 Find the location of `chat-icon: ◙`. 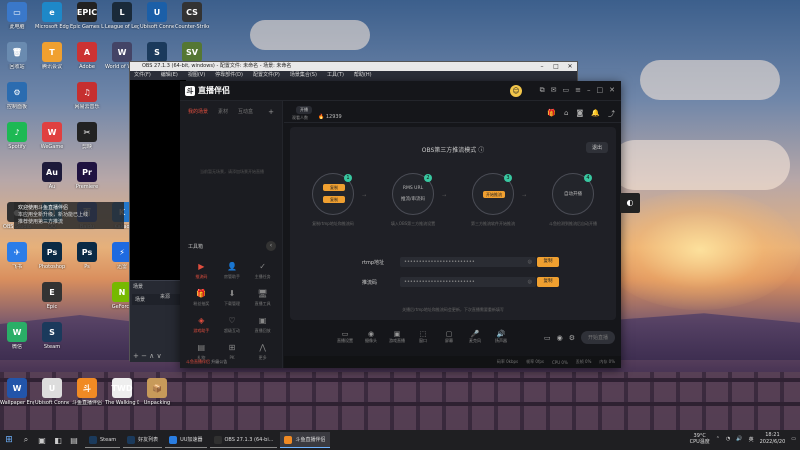

chat-icon: ◙ is located at coordinates (579, 114).